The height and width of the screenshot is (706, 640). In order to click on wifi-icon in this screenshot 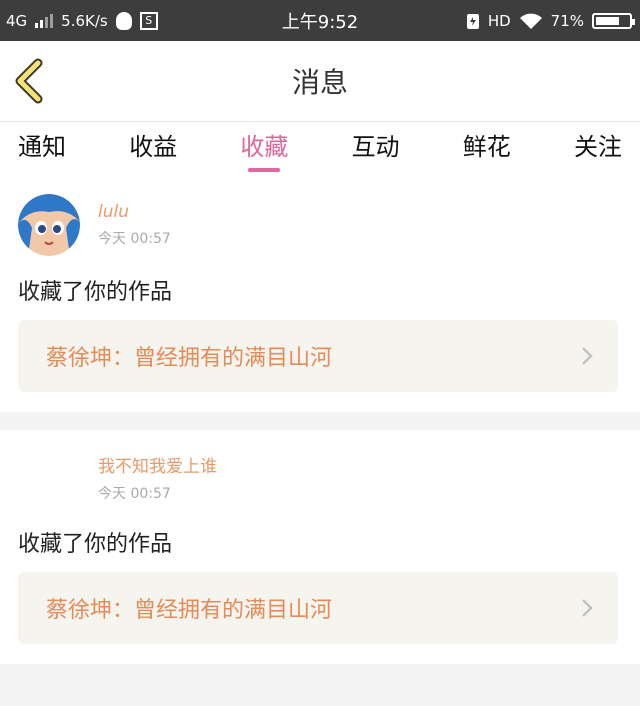, I will do `click(530, 21)`.